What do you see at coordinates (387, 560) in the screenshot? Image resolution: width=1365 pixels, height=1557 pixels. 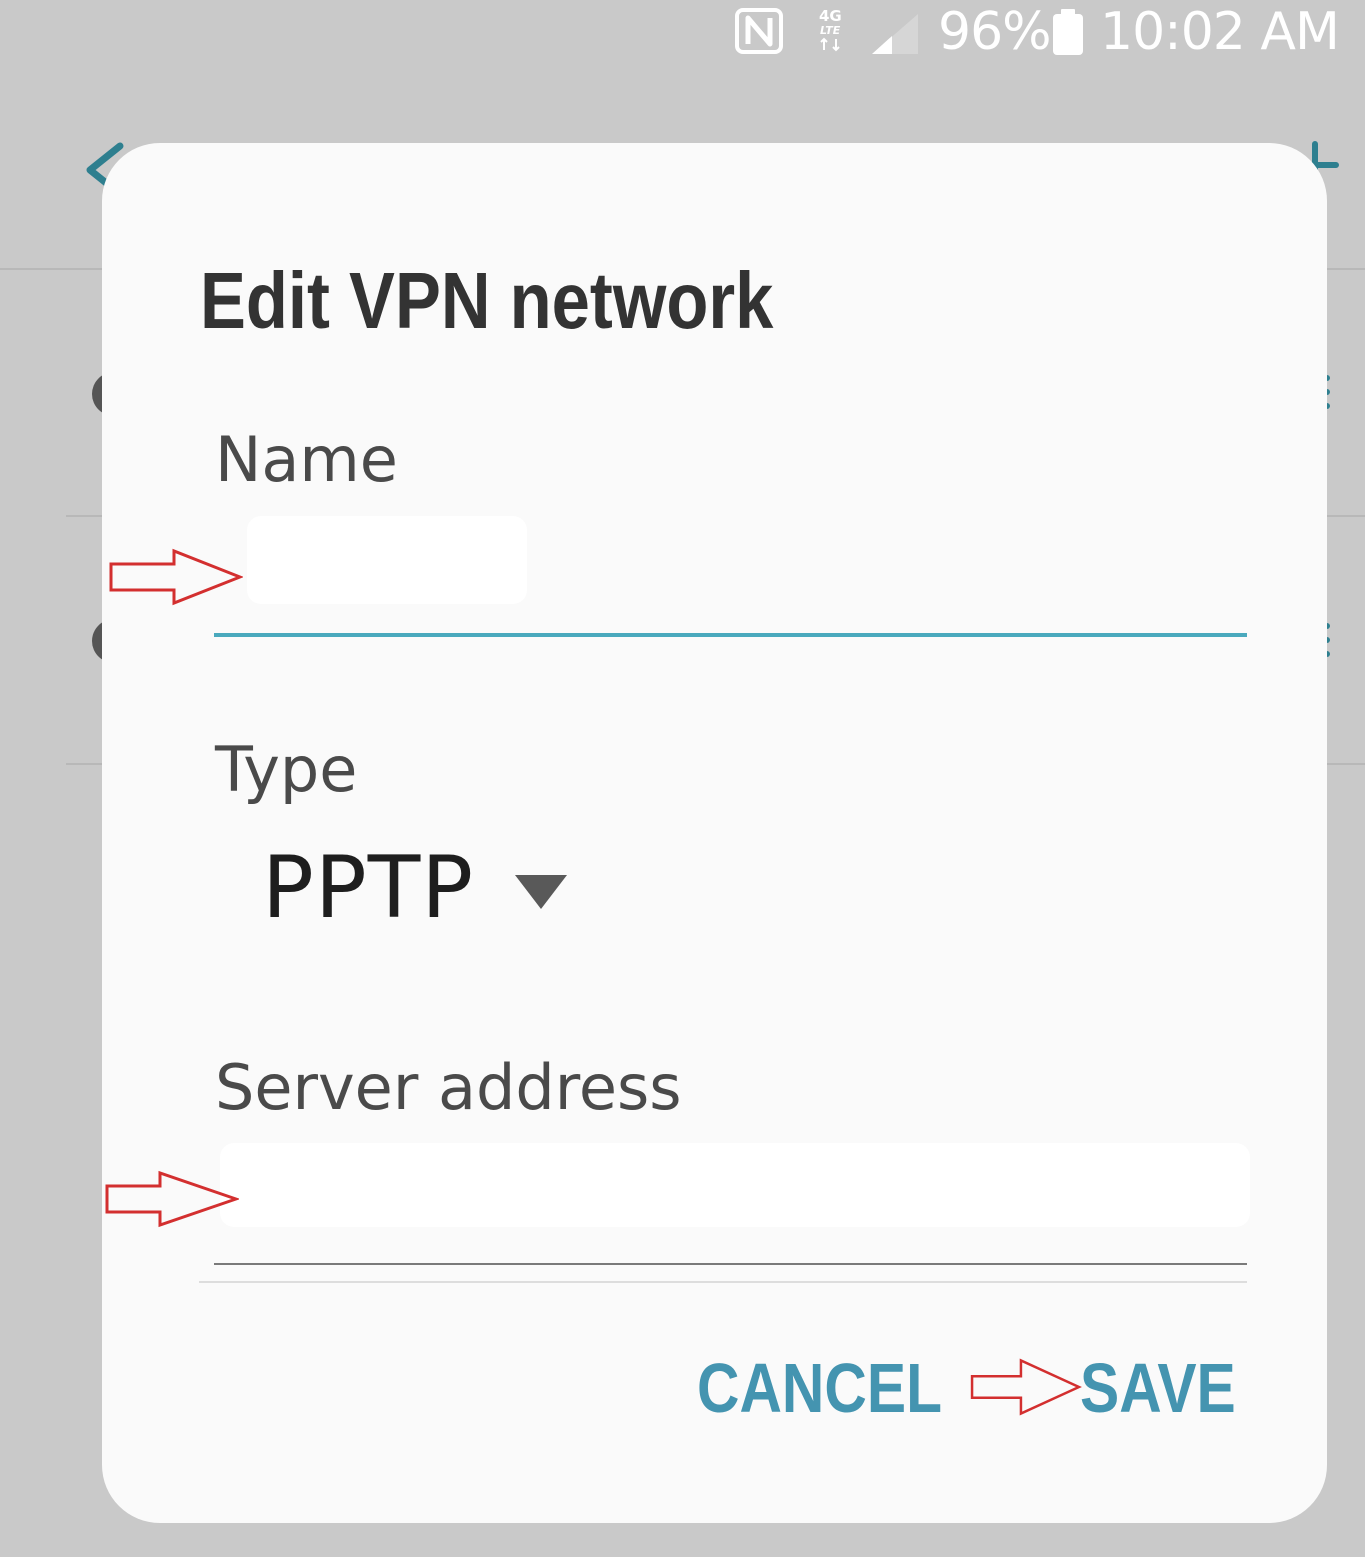 I see `redacted-name-value` at bounding box center [387, 560].